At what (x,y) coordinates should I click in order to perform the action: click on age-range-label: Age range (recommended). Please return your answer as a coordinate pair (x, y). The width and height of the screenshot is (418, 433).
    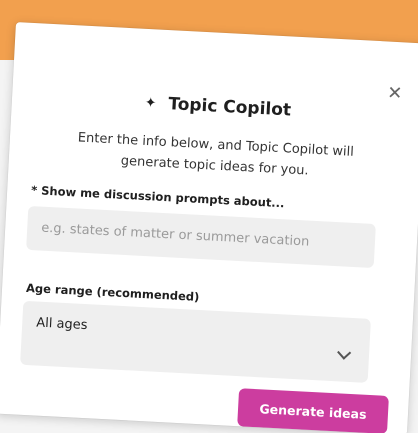
    Looking at the image, I should click on (112, 292).